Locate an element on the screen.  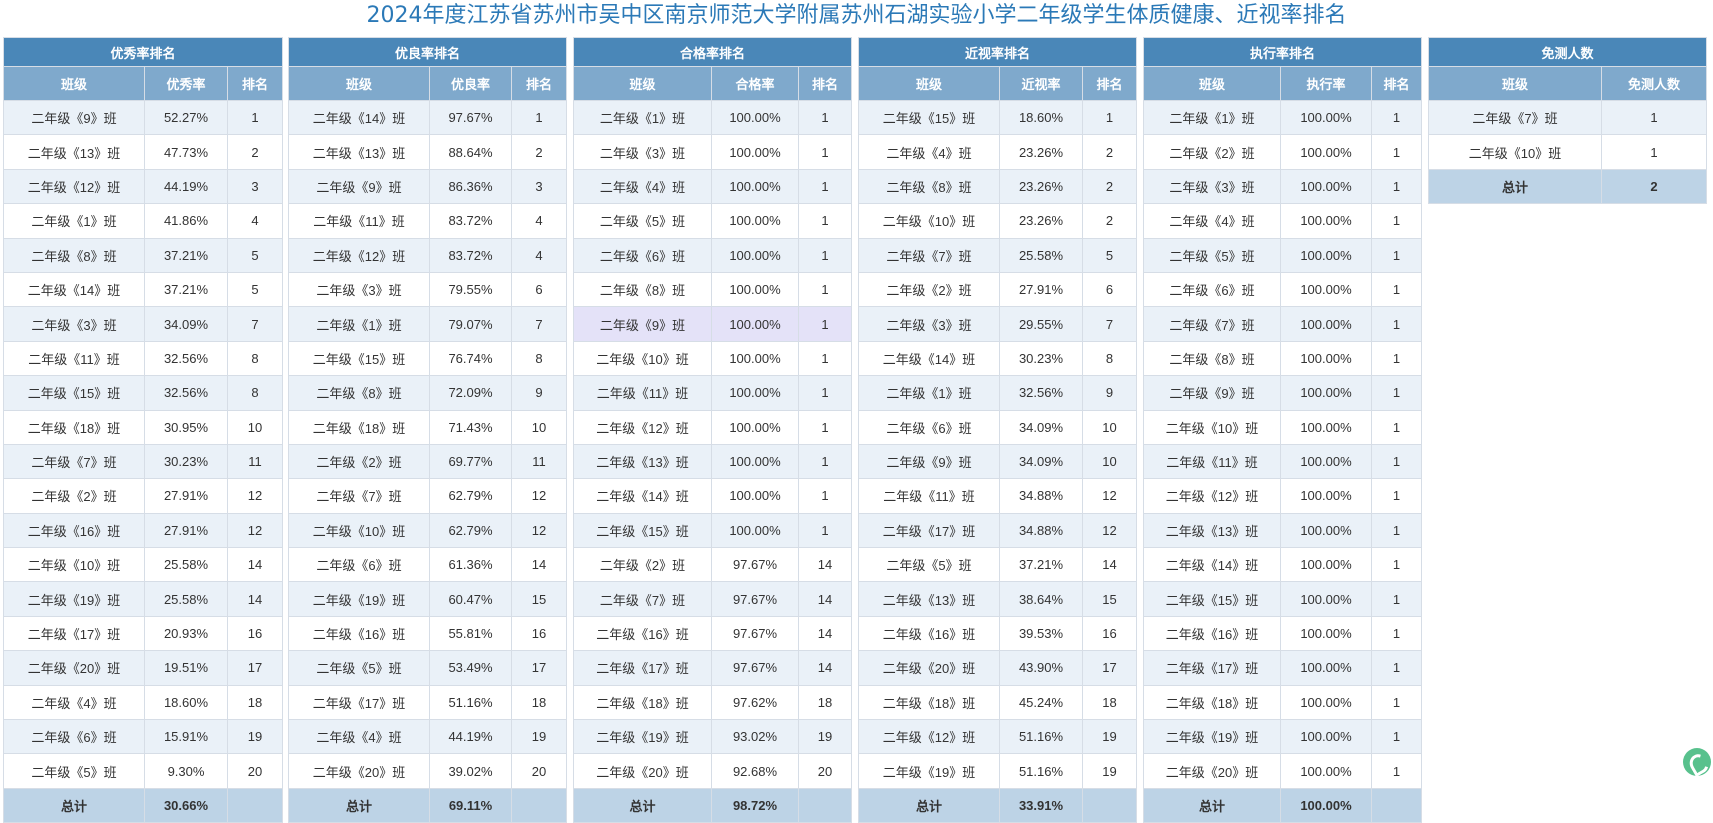
table-row: 二年级《8》班 23.26% 2 is located at coordinates (998, 186).